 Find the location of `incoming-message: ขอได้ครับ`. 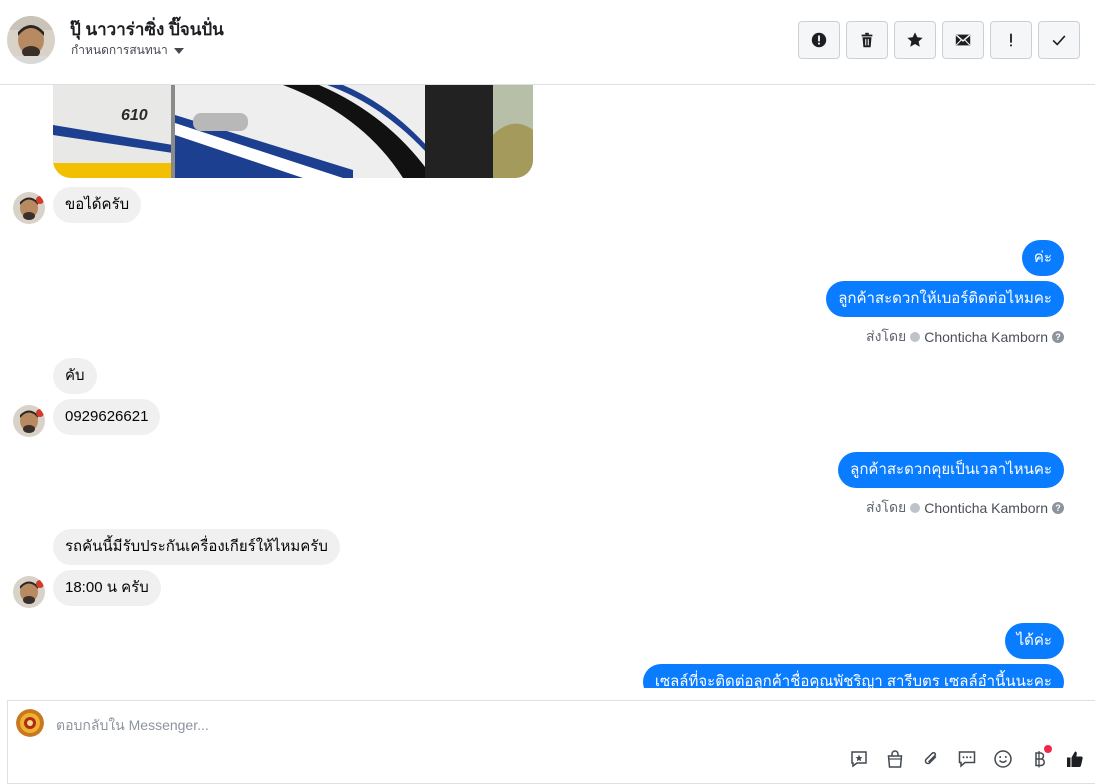

incoming-message: ขอได้ครับ is located at coordinates (97, 205).